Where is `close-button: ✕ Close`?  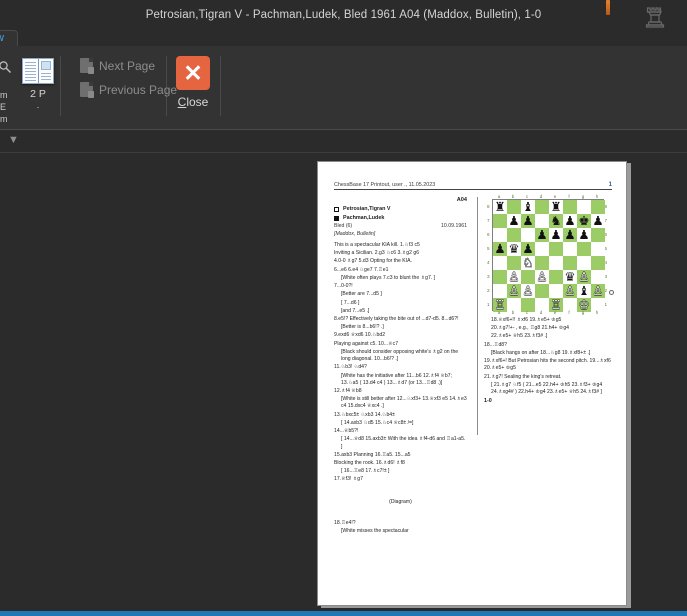
close-button: ✕ Close is located at coordinates (193, 86).